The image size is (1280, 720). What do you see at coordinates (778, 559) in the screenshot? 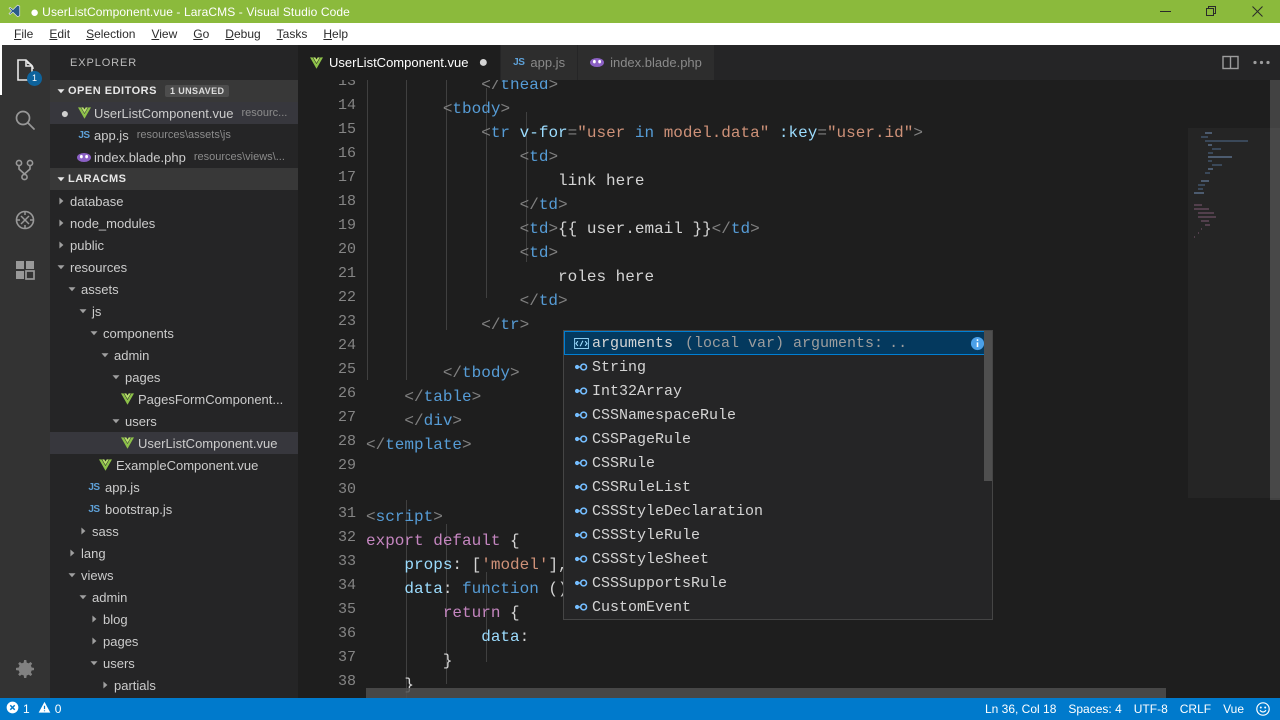
I see `suggest-item-cssstylesheet: CSSStyleSheet` at bounding box center [778, 559].